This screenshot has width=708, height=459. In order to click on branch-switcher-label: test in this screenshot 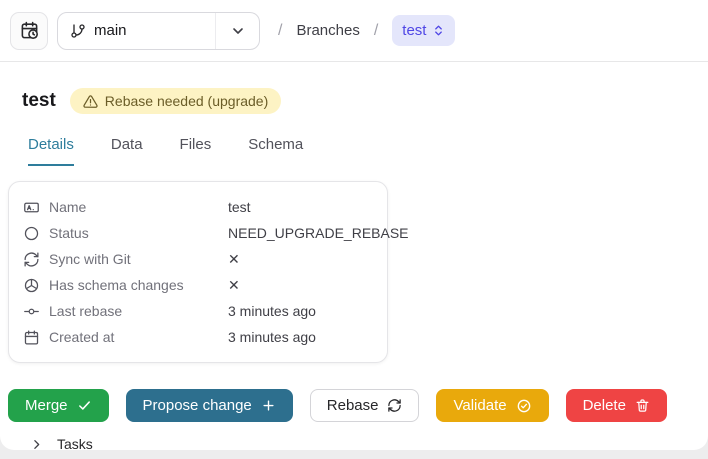, I will do `click(414, 30)`.